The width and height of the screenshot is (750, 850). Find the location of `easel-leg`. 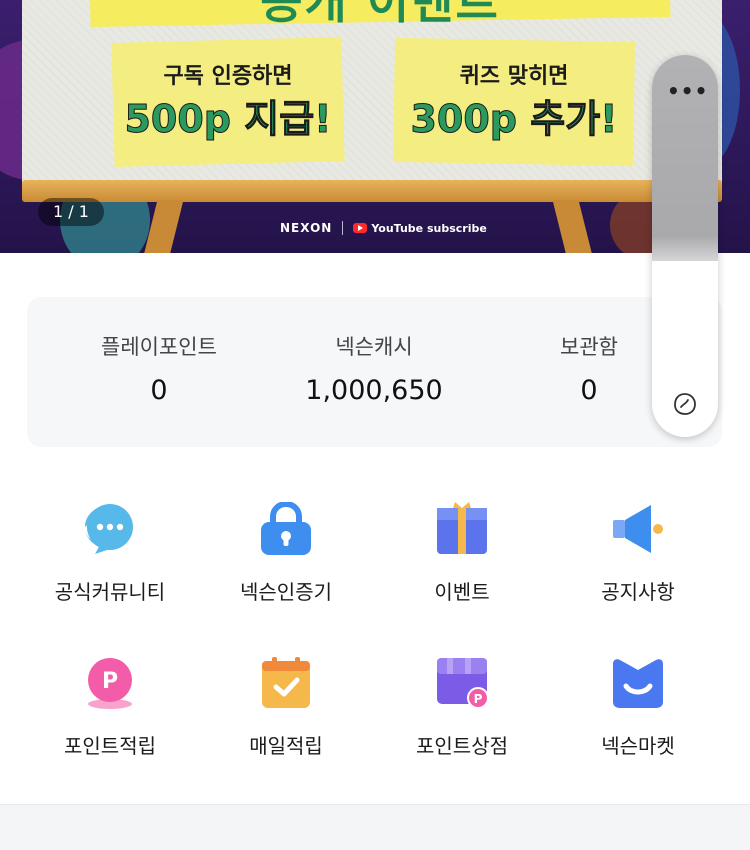

easel-leg is located at coordinates (573, 226).